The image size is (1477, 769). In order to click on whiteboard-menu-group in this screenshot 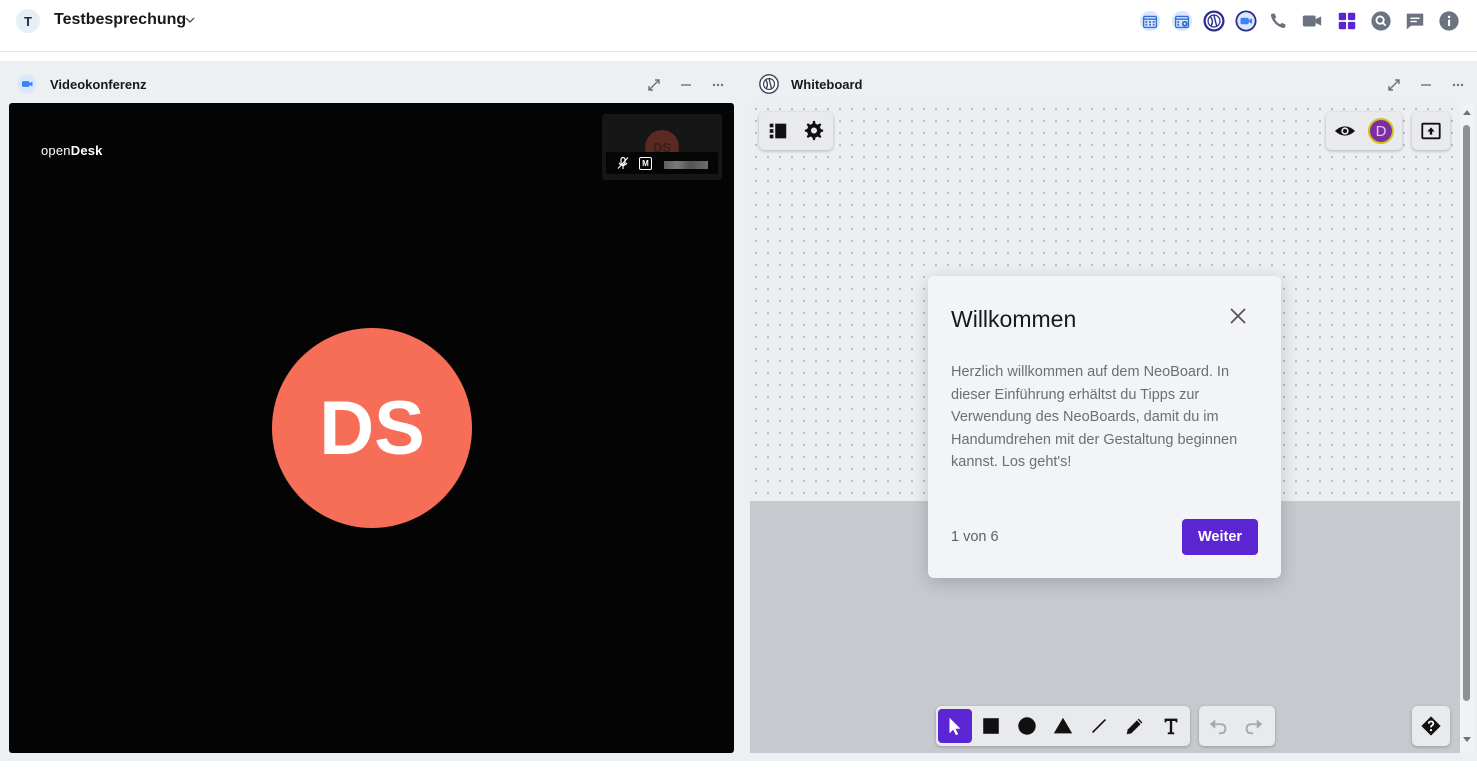, I will do `click(796, 131)`.